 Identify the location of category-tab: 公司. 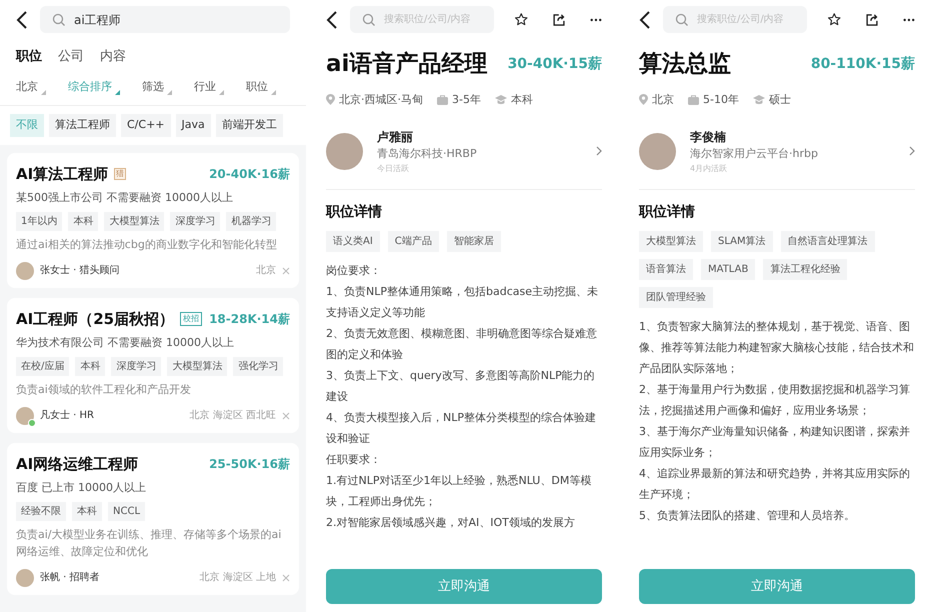
(71, 56).